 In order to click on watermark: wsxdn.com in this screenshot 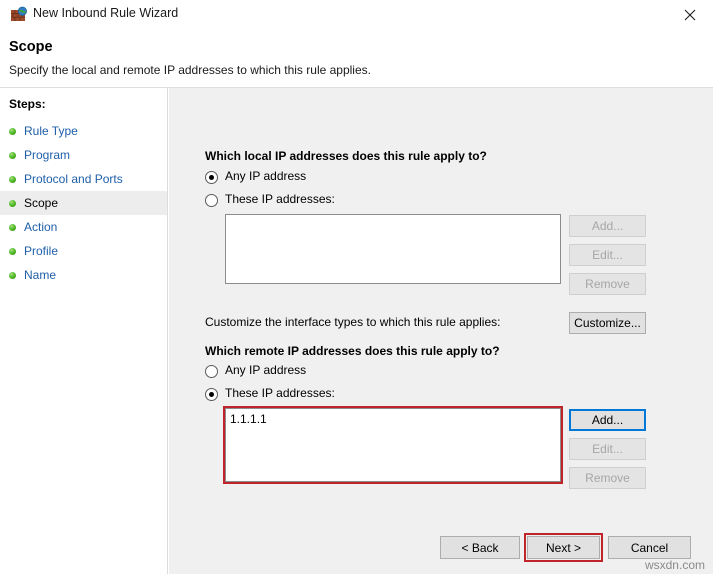, I will do `click(674, 565)`.